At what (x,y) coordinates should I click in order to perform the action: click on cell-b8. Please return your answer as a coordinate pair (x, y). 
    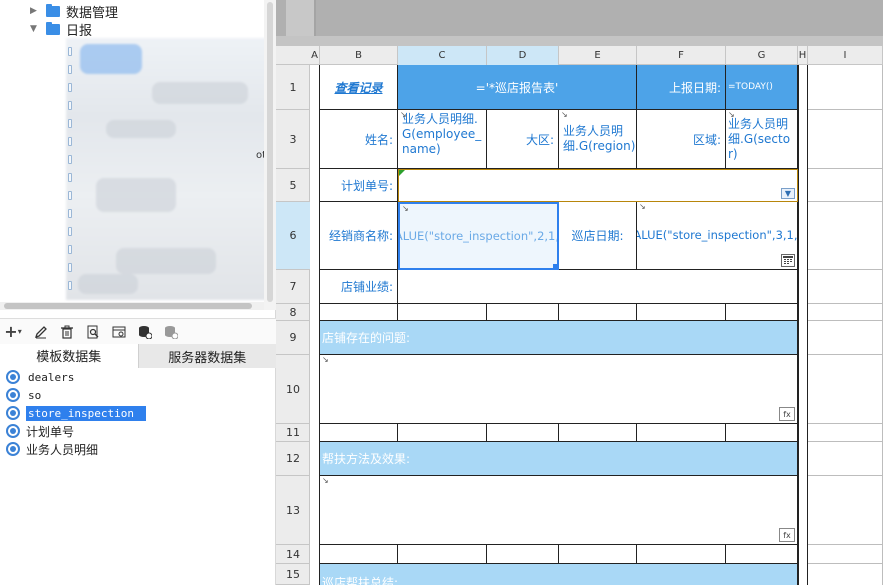
    Looking at the image, I should click on (359, 312).